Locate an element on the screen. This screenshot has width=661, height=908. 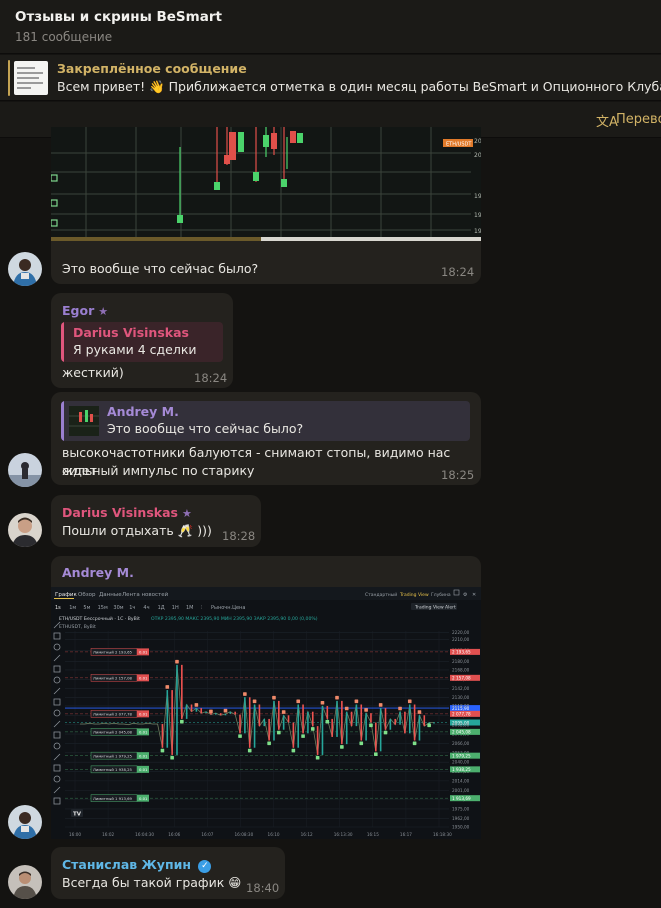
reply-quote: Andrey M. Это вообще что сейчас было? is located at coordinates (265, 421).